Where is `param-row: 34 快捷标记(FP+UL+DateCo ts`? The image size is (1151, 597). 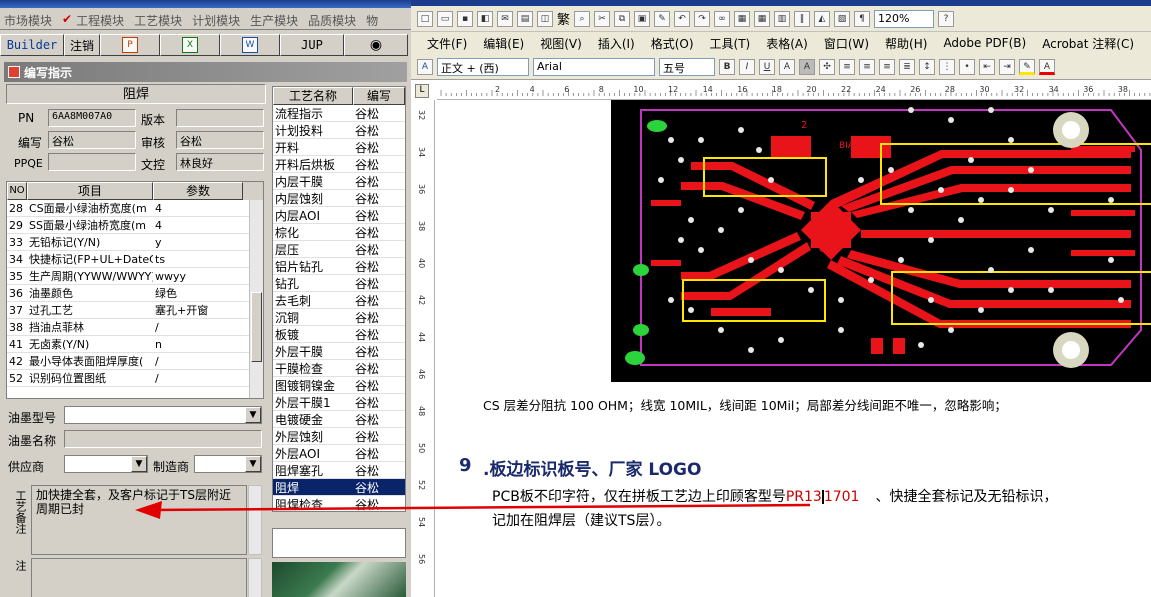
param-row: 34 快捷标记(FP+UL+DateCo ts is located at coordinates (135, 259).